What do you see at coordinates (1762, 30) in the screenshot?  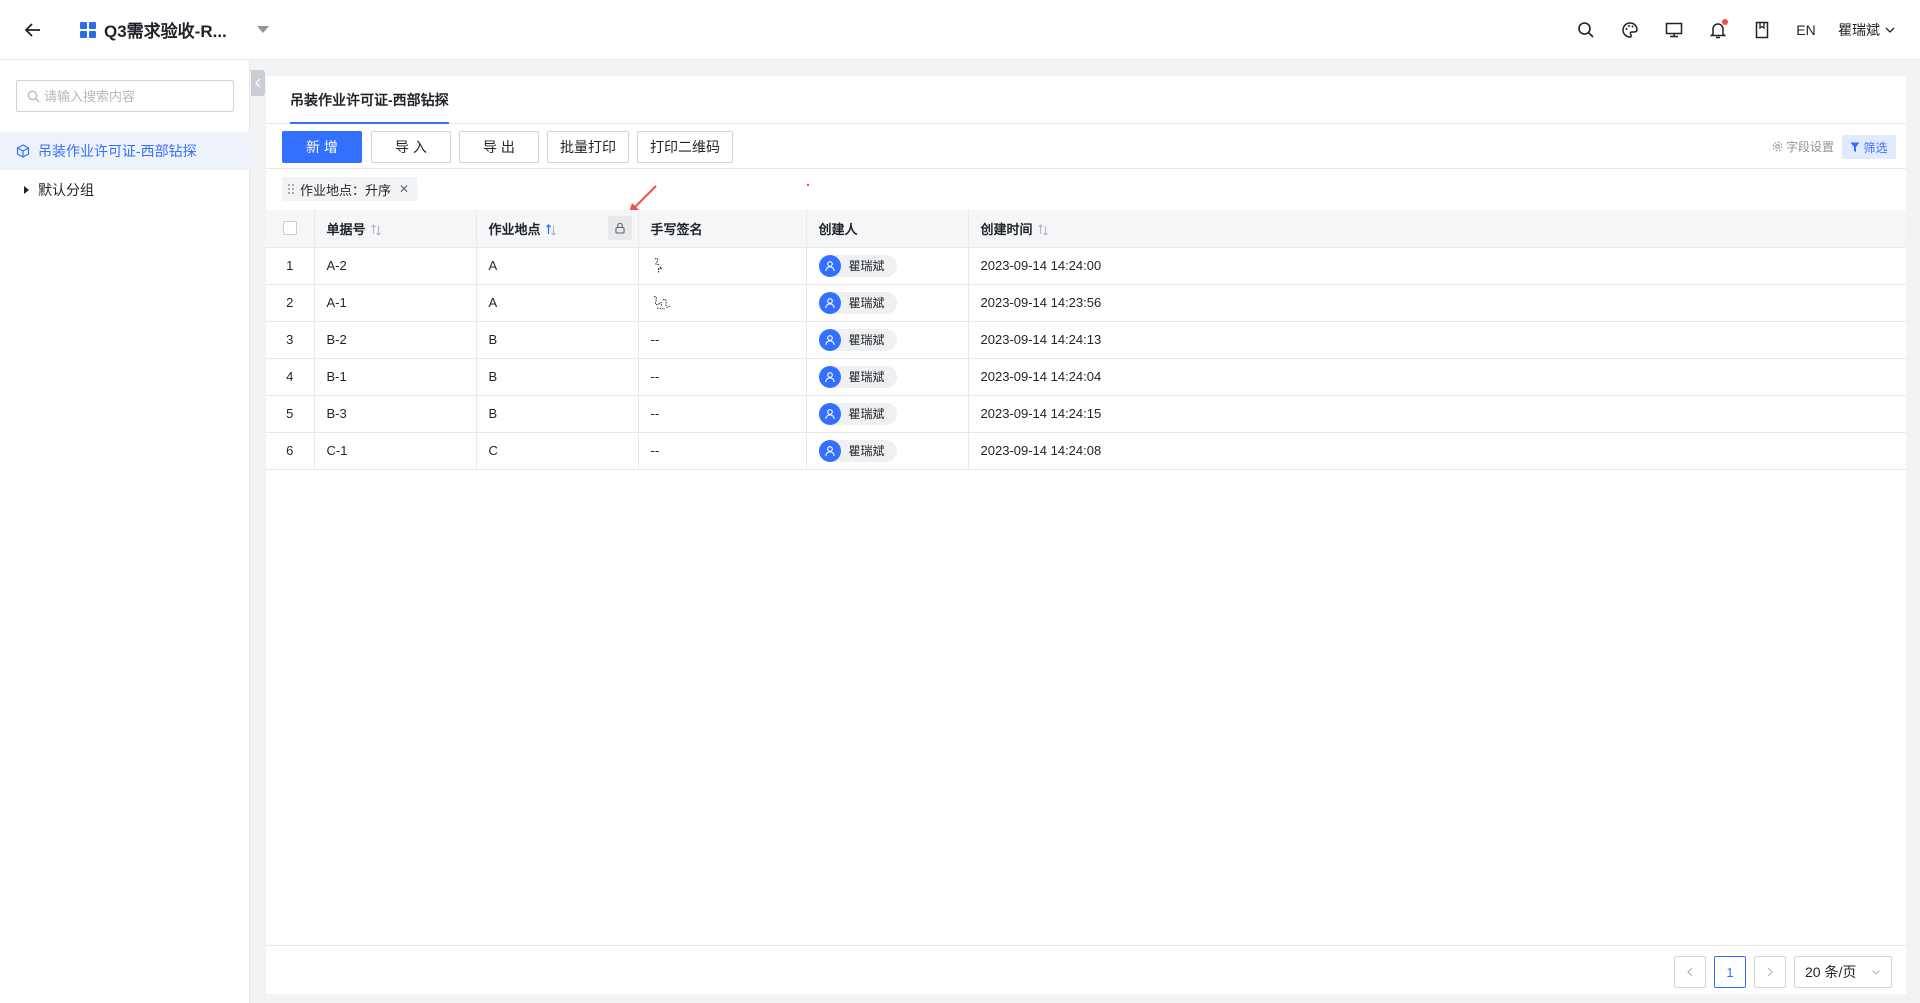 I see `bookmark-icon` at bounding box center [1762, 30].